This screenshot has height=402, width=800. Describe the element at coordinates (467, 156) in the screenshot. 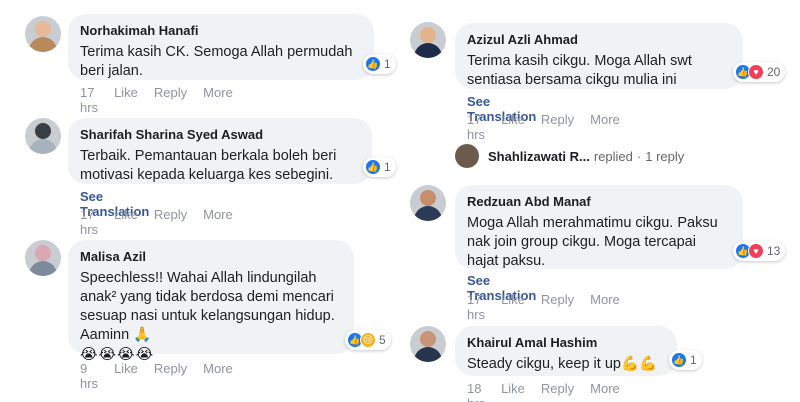

I see `reply-avatar` at that location.